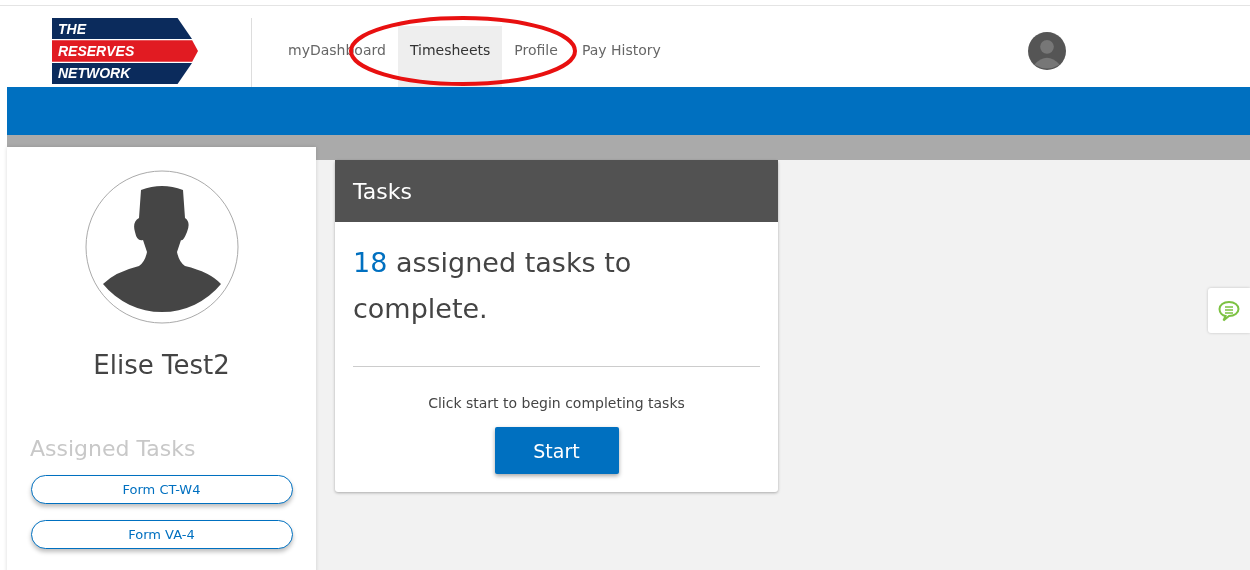  Describe the element at coordinates (161, 365) in the screenshot. I see `user-name: Elise Test2` at that location.